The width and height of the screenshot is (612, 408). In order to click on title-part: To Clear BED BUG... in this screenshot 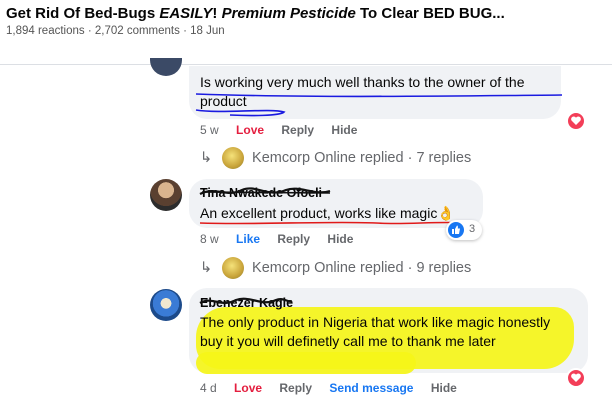, I will do `click(430, 13)`.